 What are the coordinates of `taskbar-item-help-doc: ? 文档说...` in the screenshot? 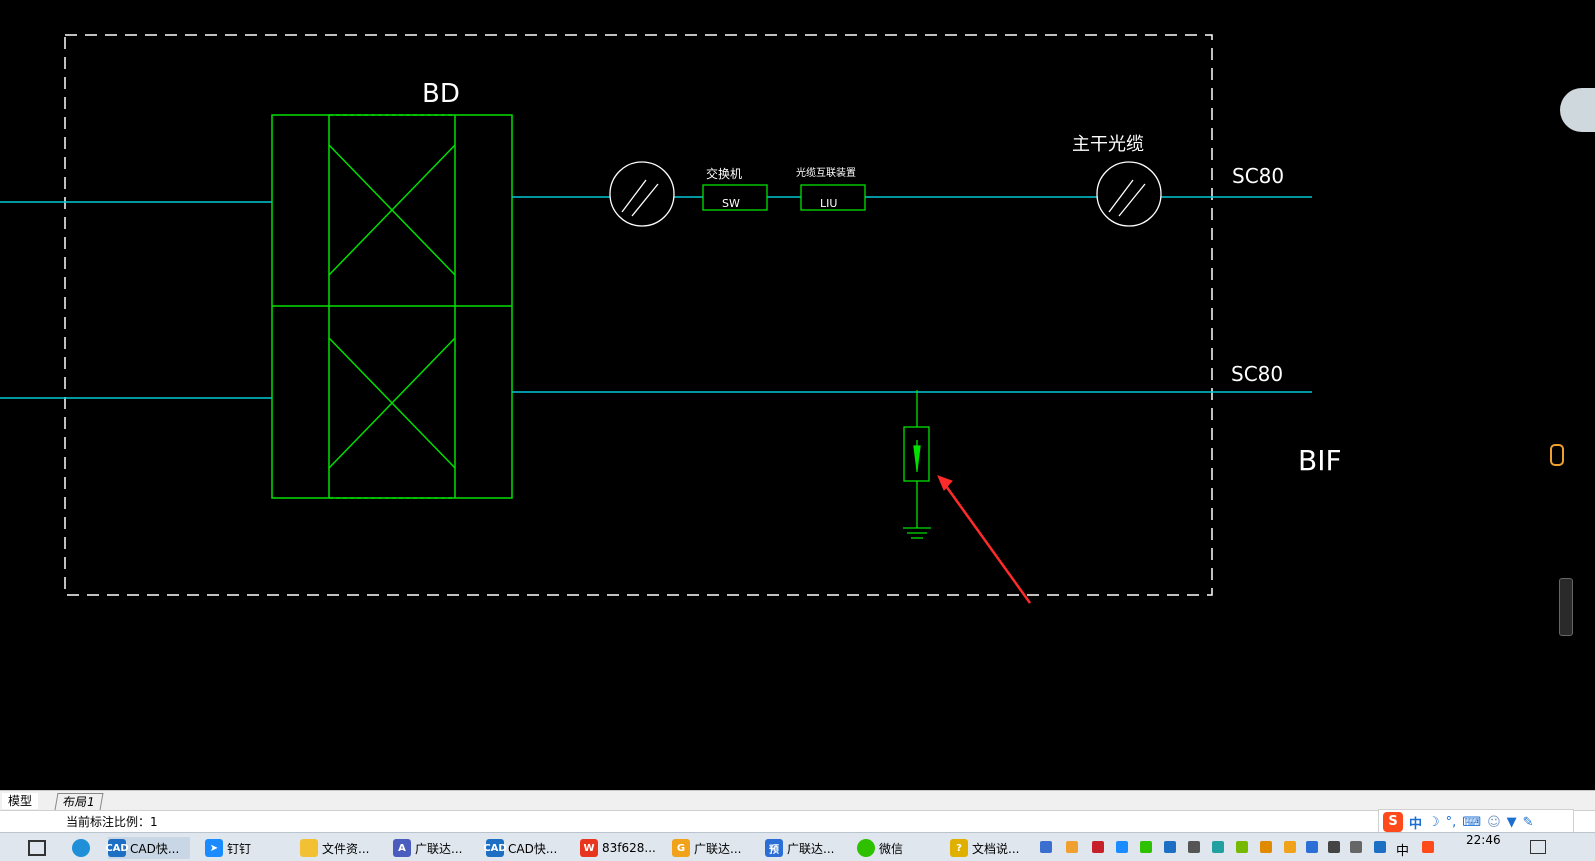 It's located at (990, 848).